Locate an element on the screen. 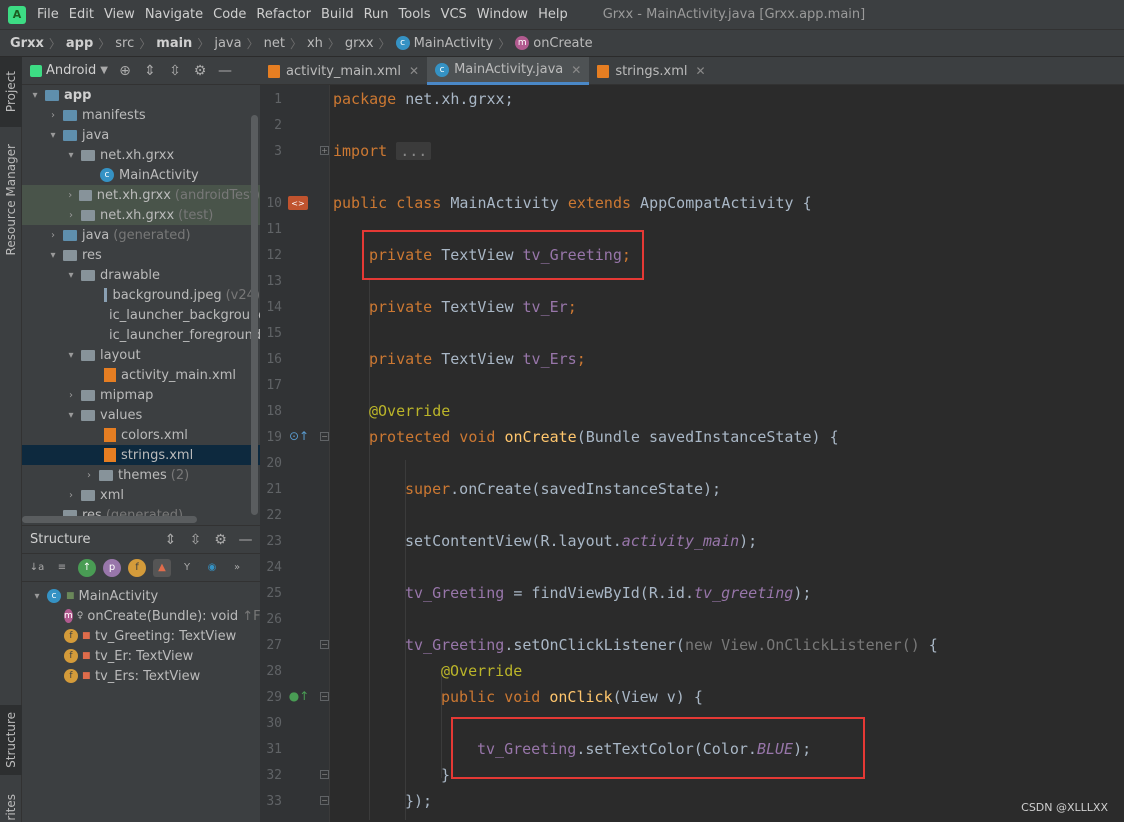  sort-alpha-icon: ↓a is located at coordinates (37, 568).